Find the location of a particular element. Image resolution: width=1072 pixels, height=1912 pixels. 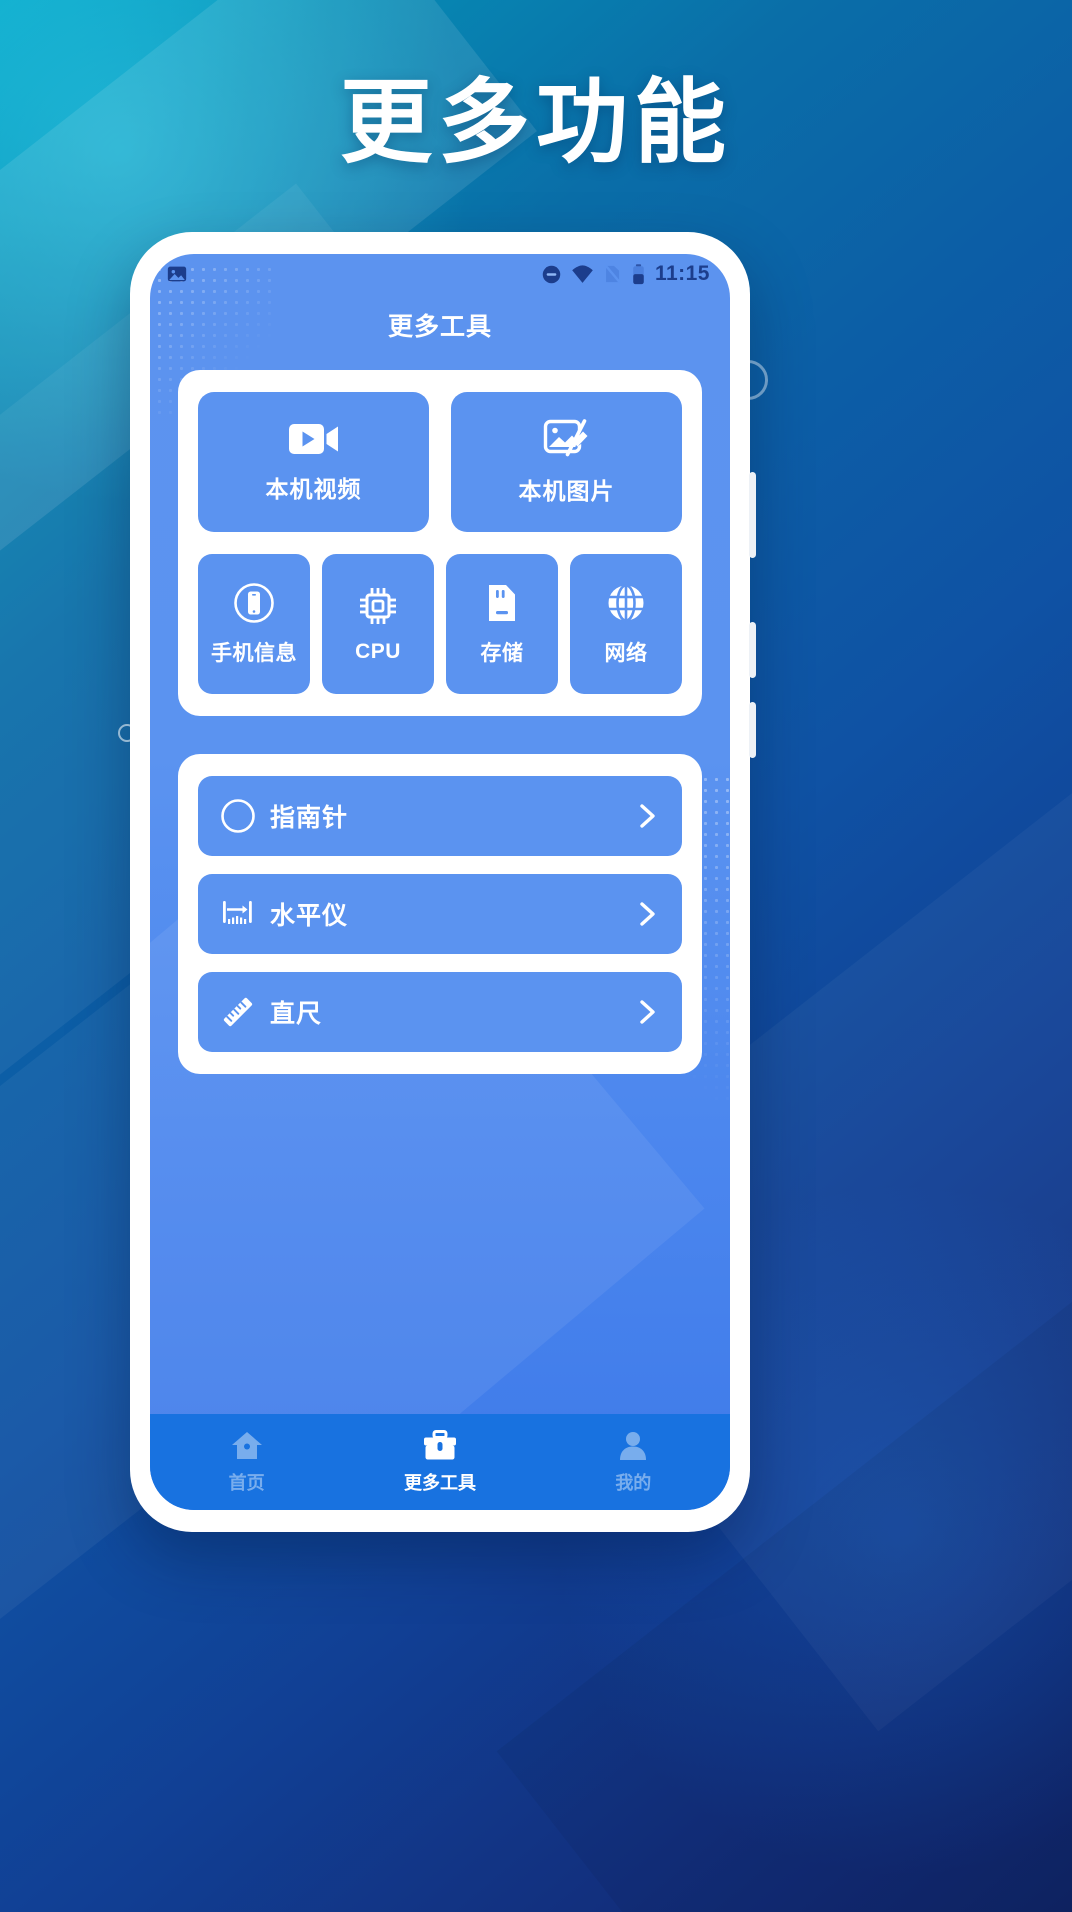

bottom-navigation-bar: 首页 更多工具 我的 is located at coordinates (440, 1462).